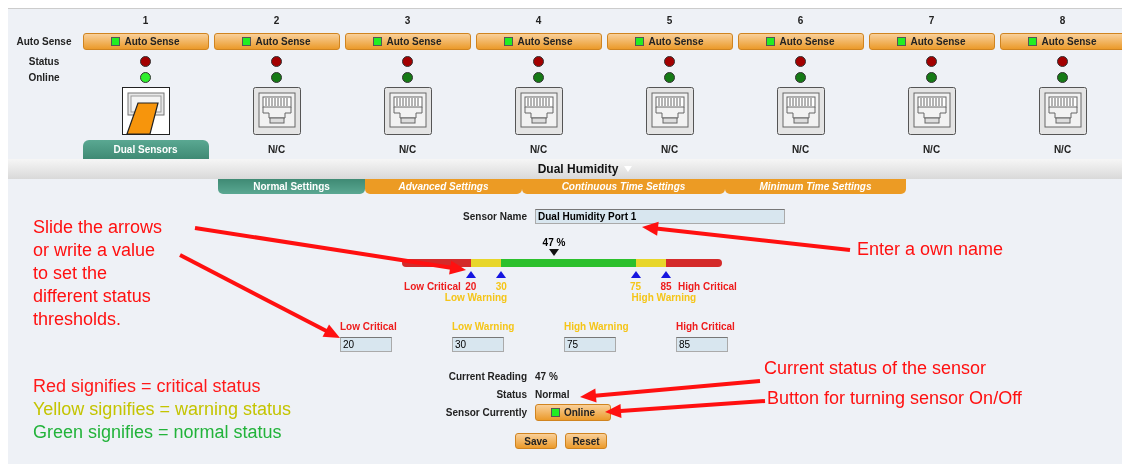 The width and height of the screenshot is (1122, 464). Describe the element at coordinates (485, 412) in the screenshot. I see `field-label: Sensor Currently` at that location.